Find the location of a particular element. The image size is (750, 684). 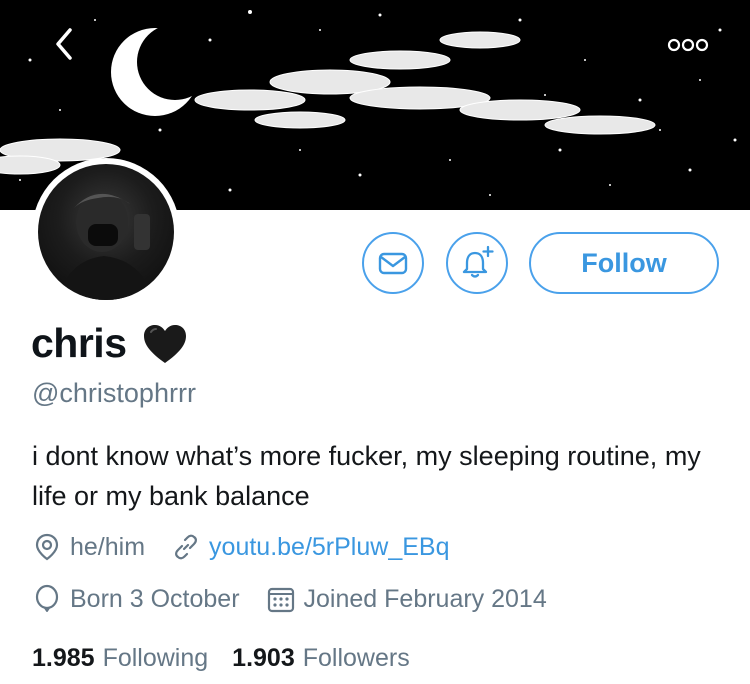

more-horizontal-icon is located at coordinates (688, 45).